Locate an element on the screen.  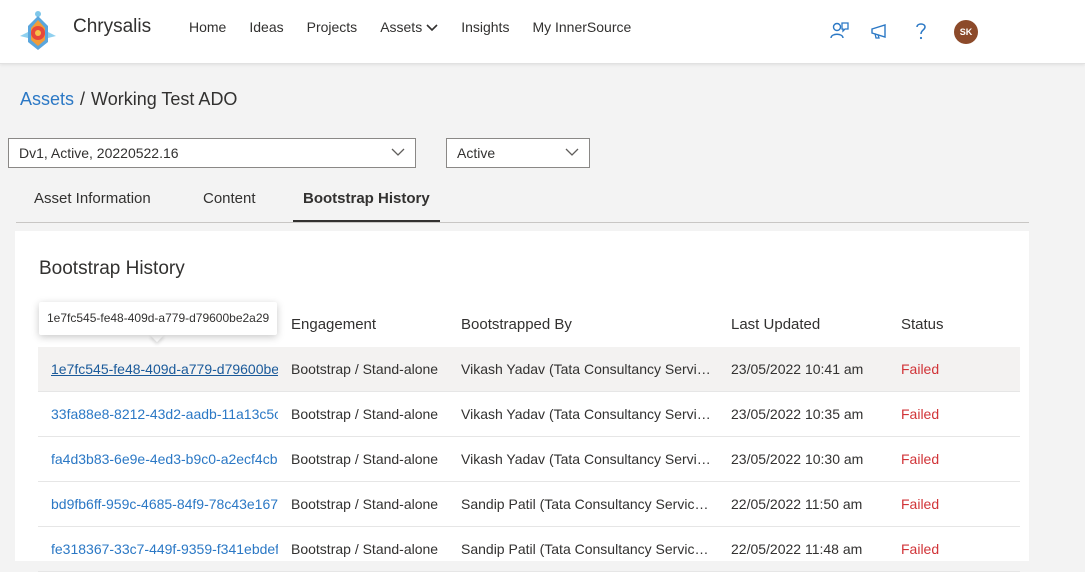
breadcrumb-current: Working Test ADO is located at coordinates (164, 99).